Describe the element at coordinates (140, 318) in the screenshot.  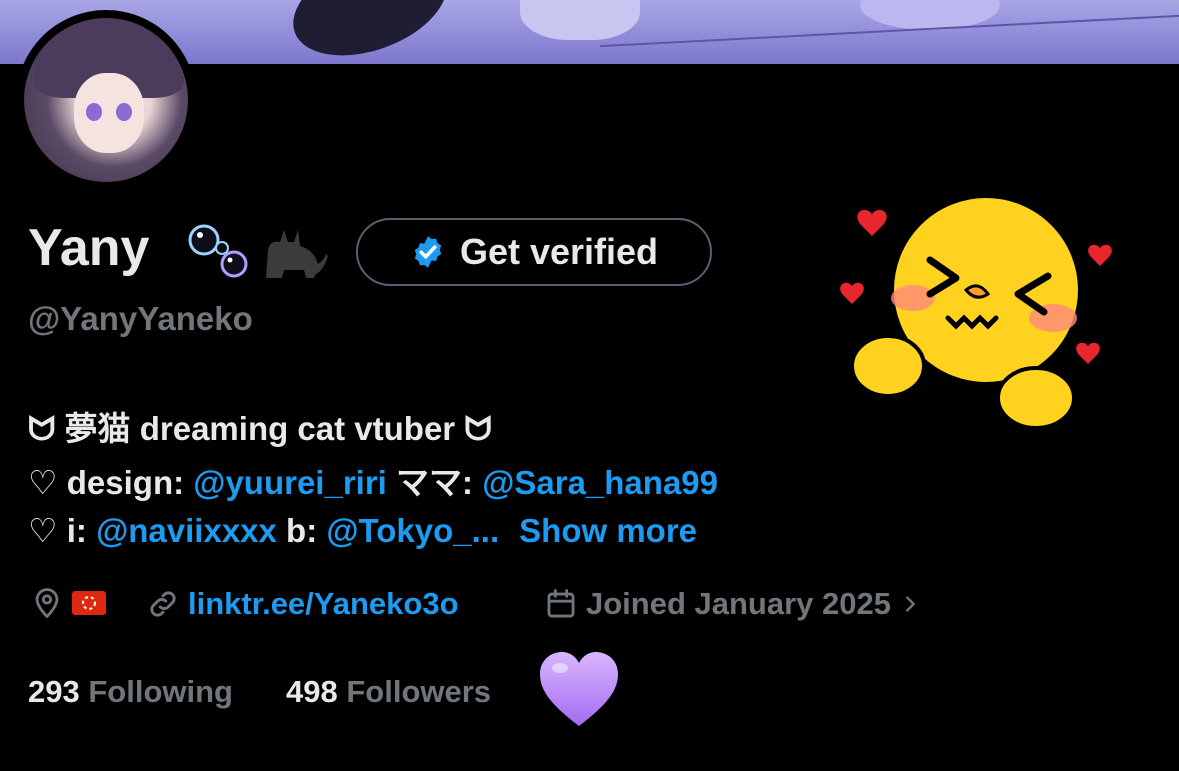
I see `username-handle: @YanyYaneko` at that location.